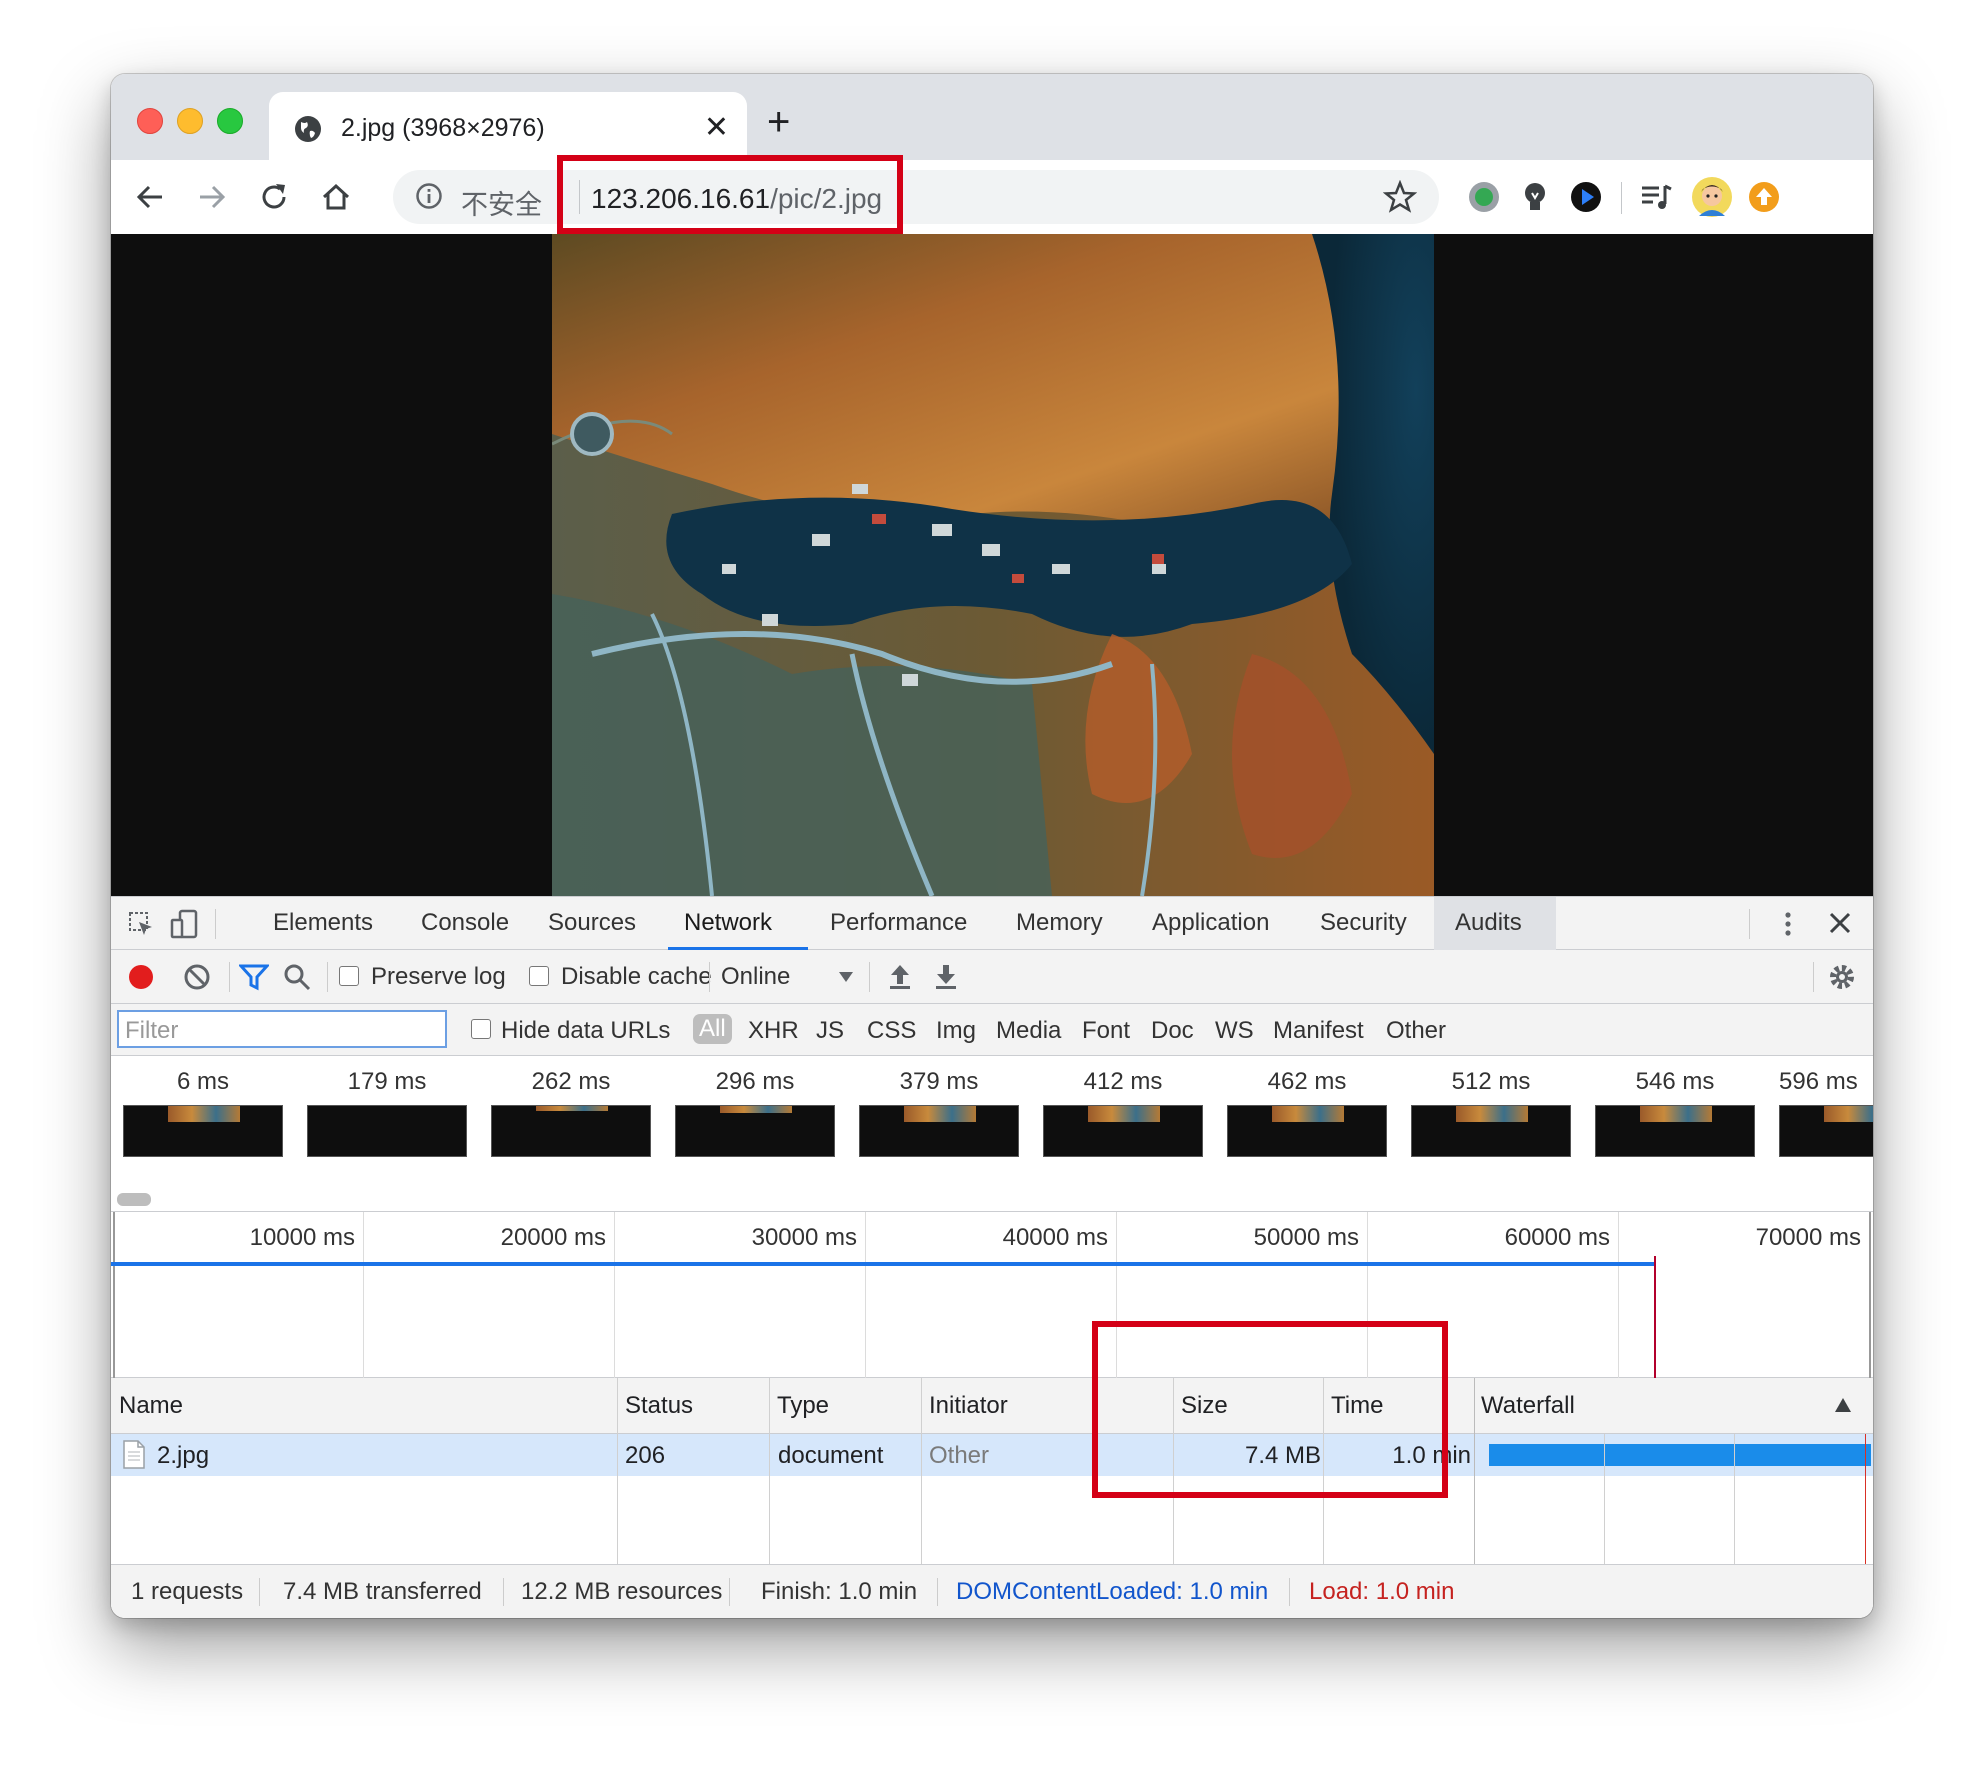 This screenshot has height=1766, width=1984. I want to click on filter-type-img: Img, so click(956, 1031).